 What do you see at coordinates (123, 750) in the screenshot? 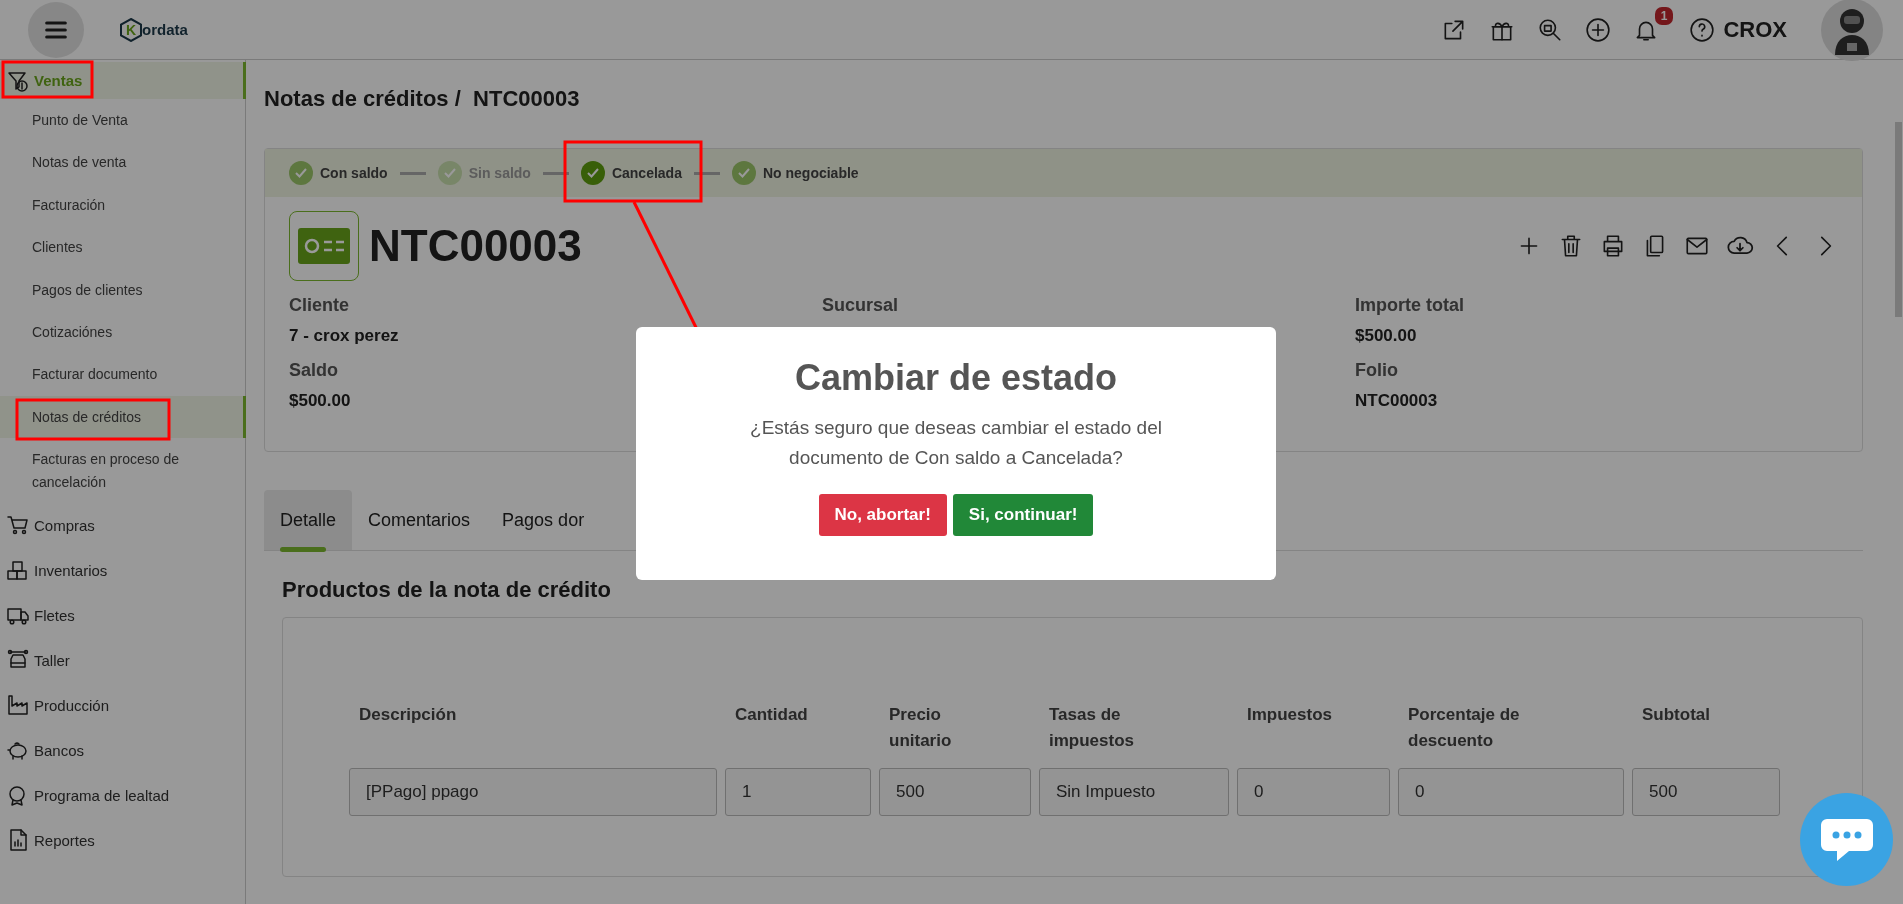
I see `sidebar-item: Bancos` at bounding box center [123, 750].